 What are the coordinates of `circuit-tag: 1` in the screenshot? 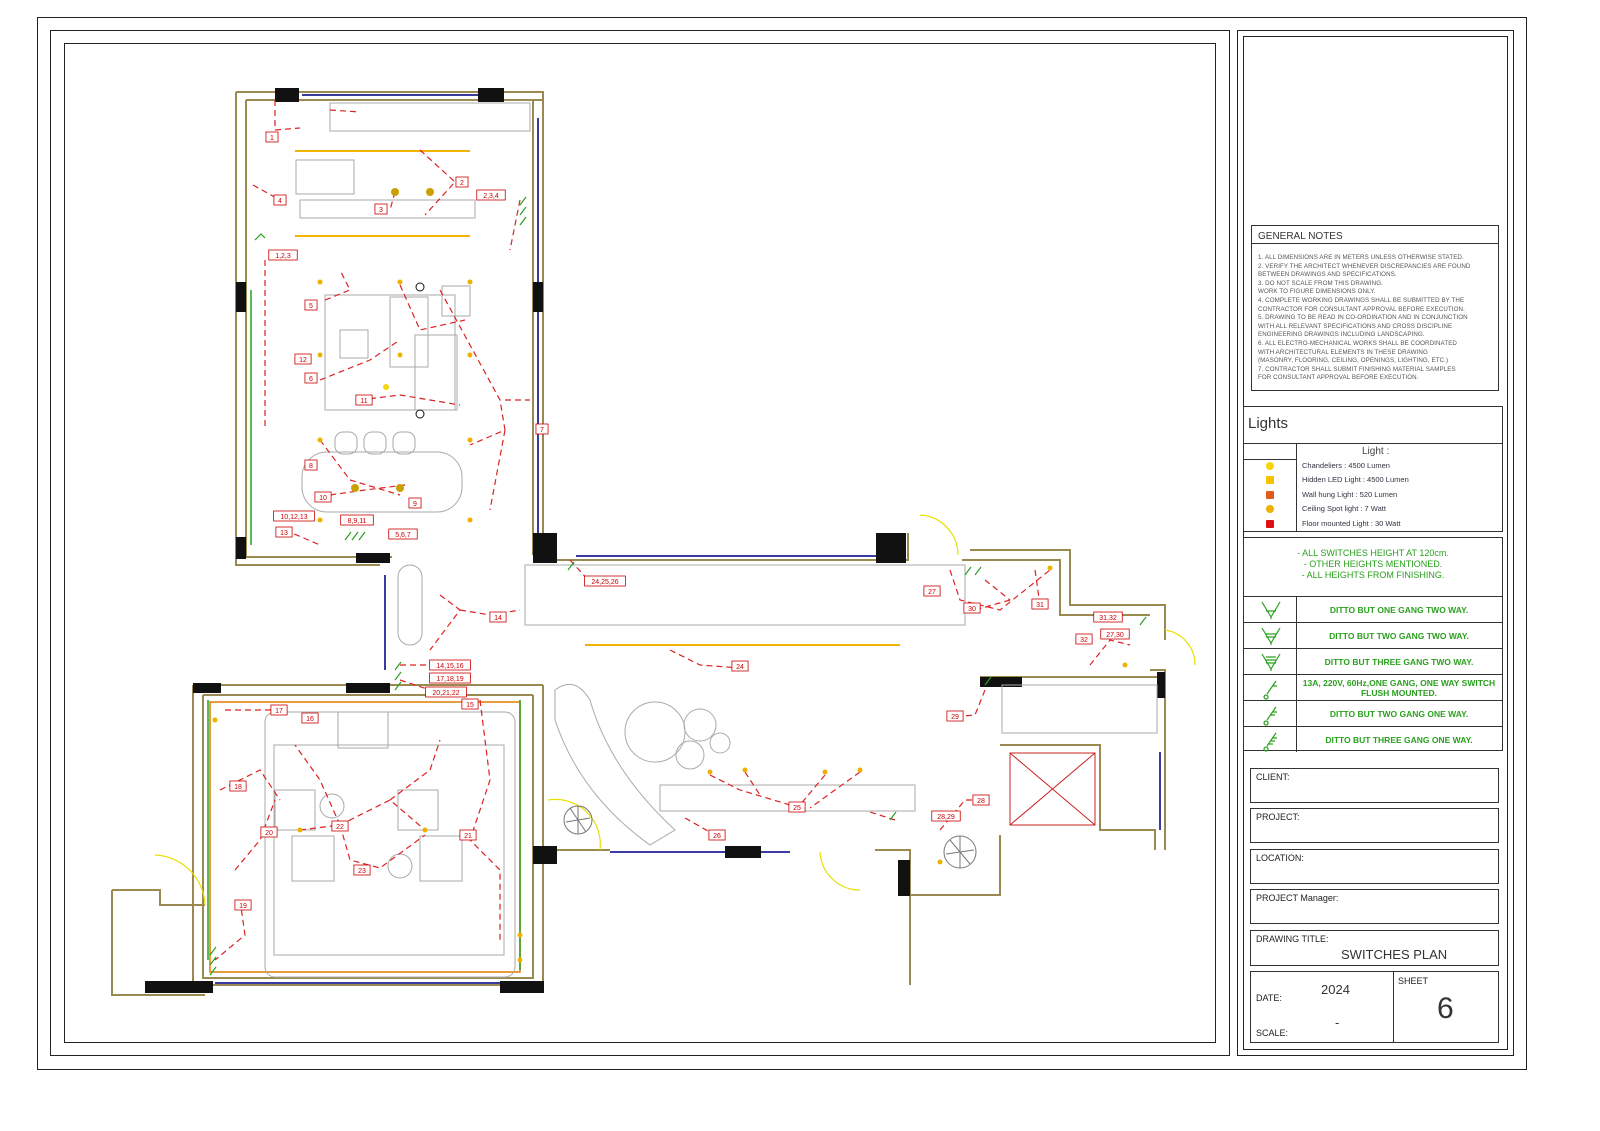 It's located at (272, 137).